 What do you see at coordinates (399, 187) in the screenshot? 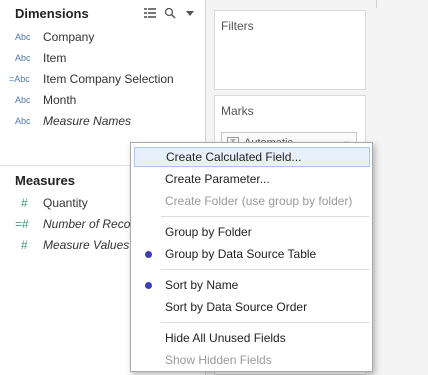
I see `view-area-edge` at bounding box center [399, 187].